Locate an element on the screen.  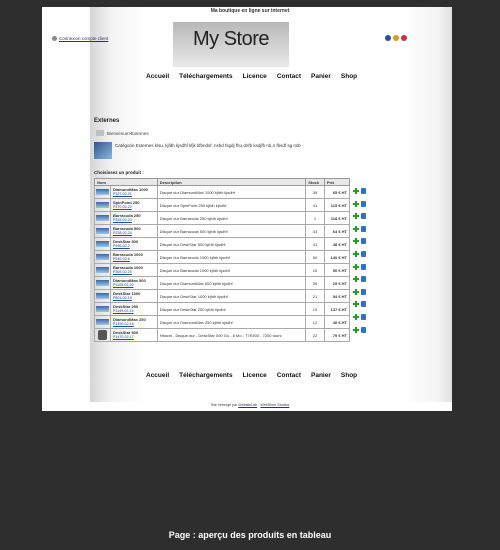
product-ref: P1470-02-17 is located at coordinates (134, 337).